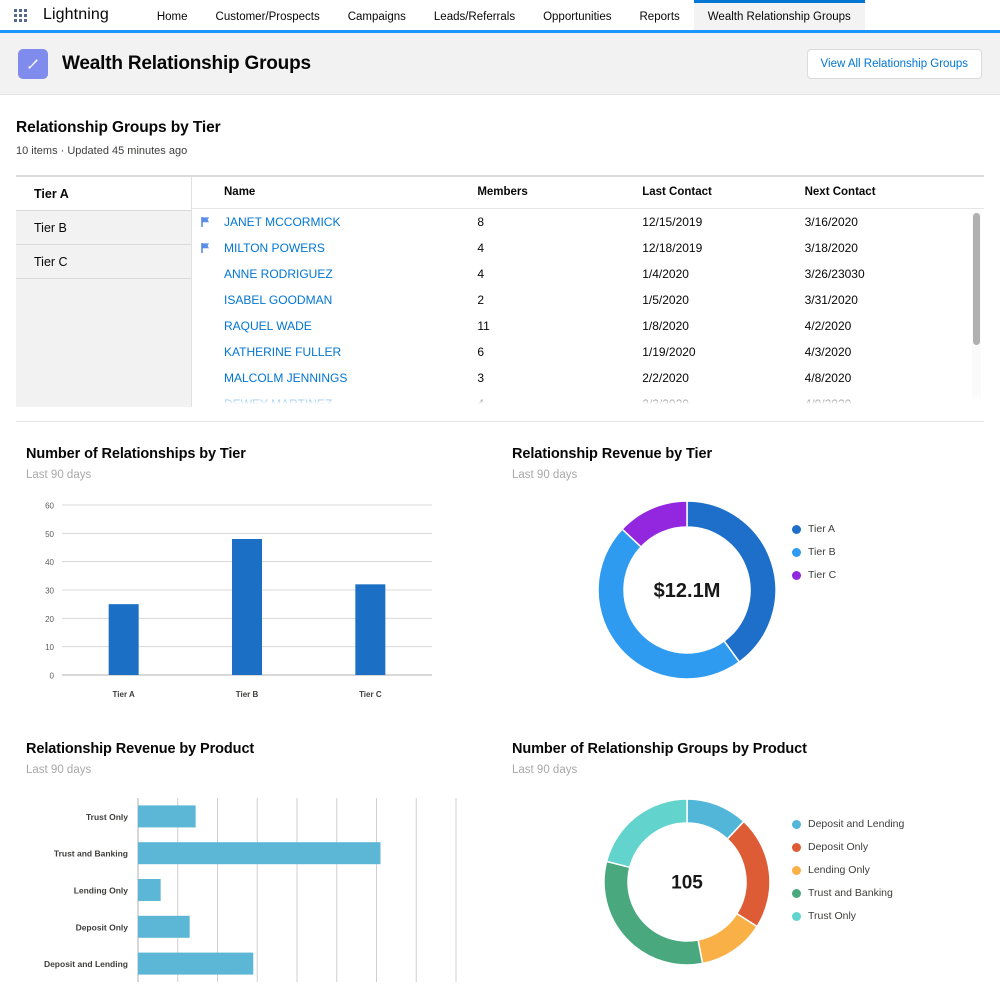 The width and height of the screenshot is (1000, 1000). I want to click on bar-deposit-and-lending, so click(196, 963).